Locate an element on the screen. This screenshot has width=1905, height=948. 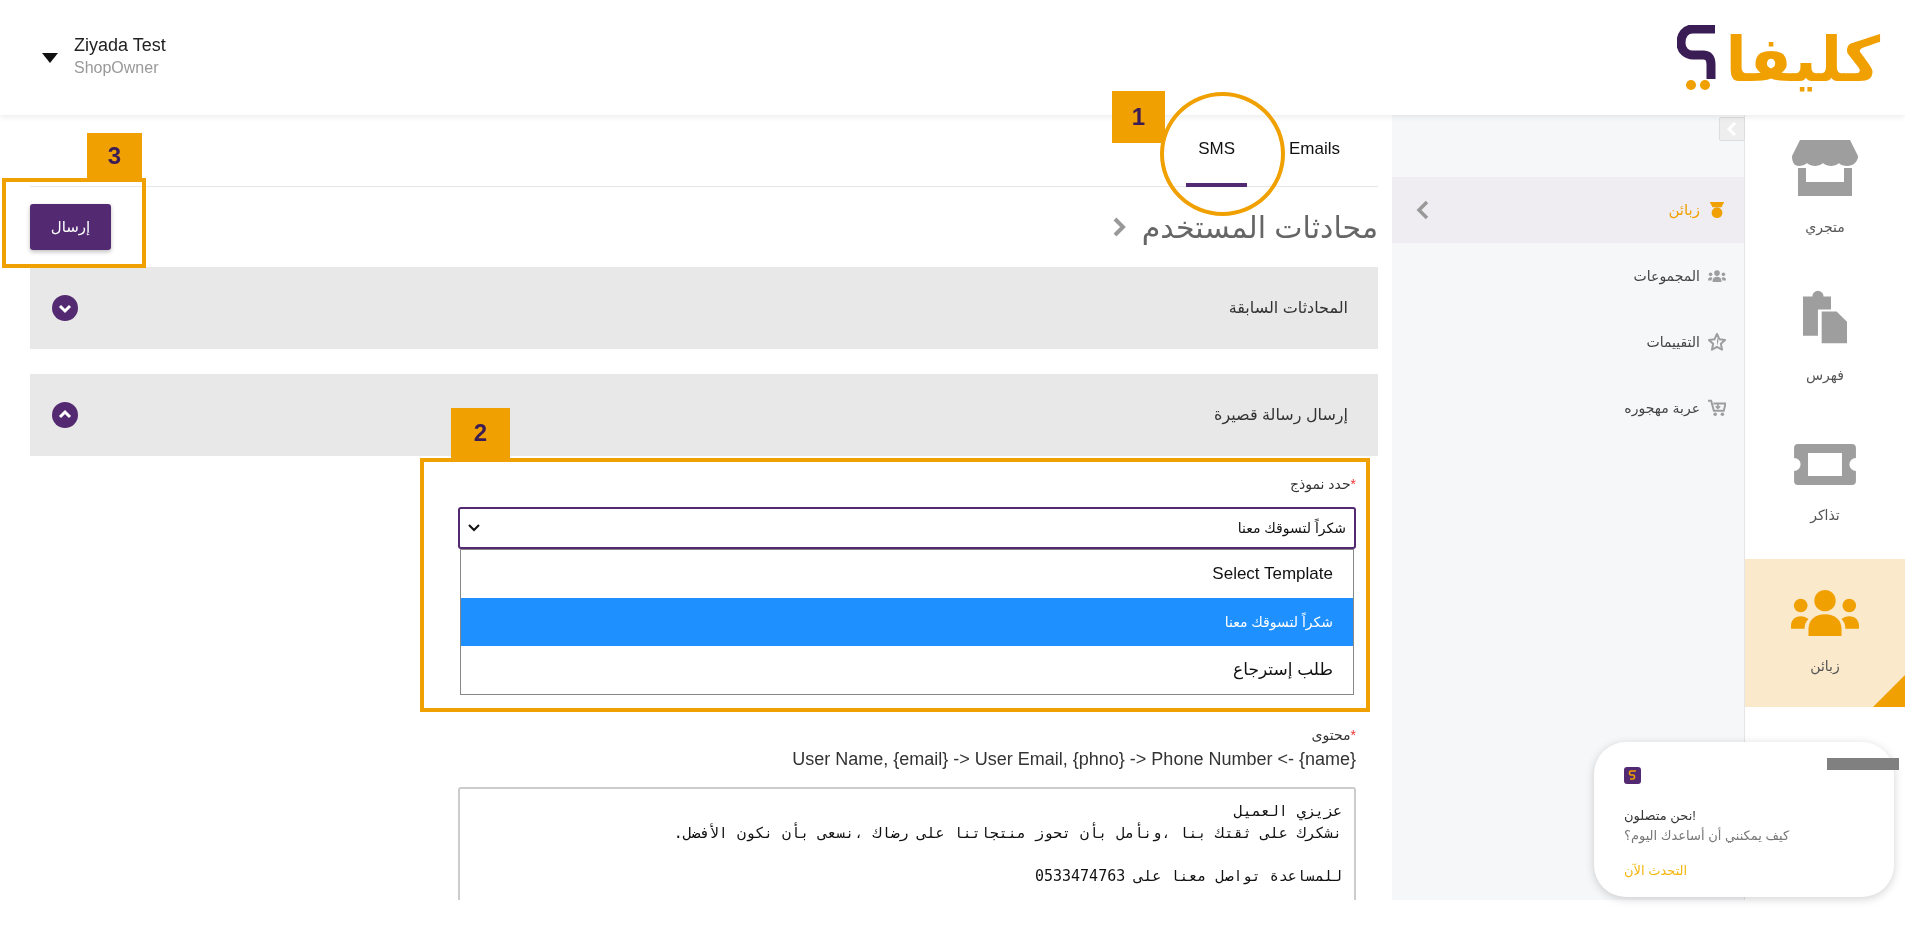
ticket-icon is located at coordinates (1825, 464).